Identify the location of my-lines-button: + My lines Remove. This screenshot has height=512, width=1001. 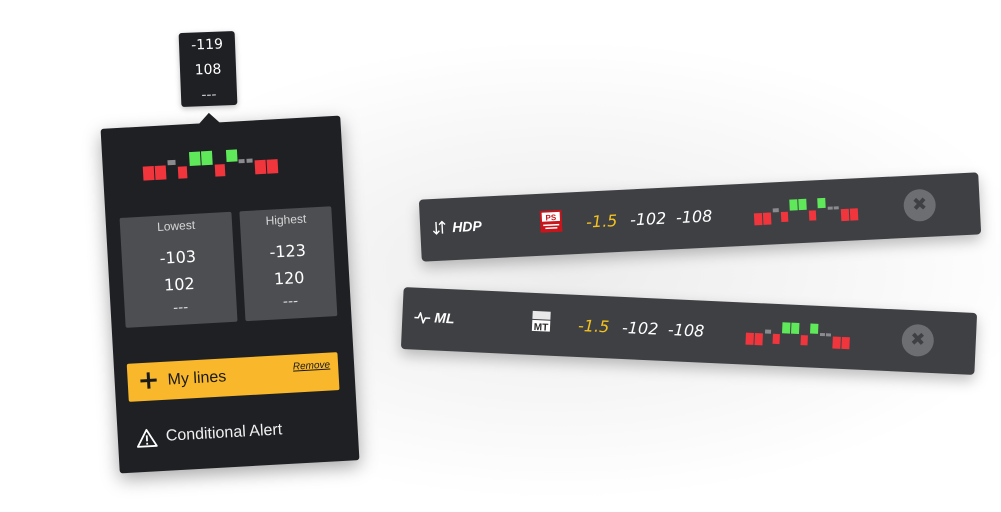
(233, 377).